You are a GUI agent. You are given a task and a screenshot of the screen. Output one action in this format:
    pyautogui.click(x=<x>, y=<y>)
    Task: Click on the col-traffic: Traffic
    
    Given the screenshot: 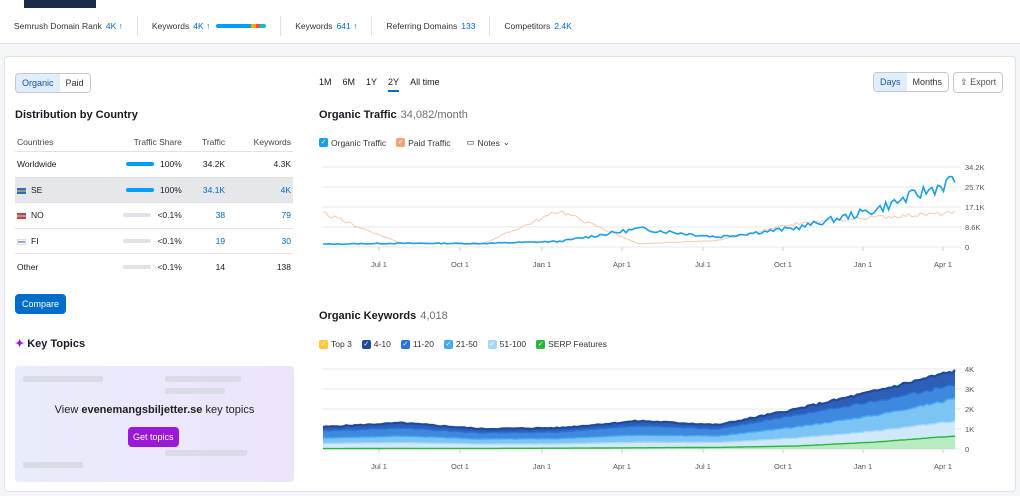 What is the action you would take?
    pyautogui.click(x=205, y=142)
    